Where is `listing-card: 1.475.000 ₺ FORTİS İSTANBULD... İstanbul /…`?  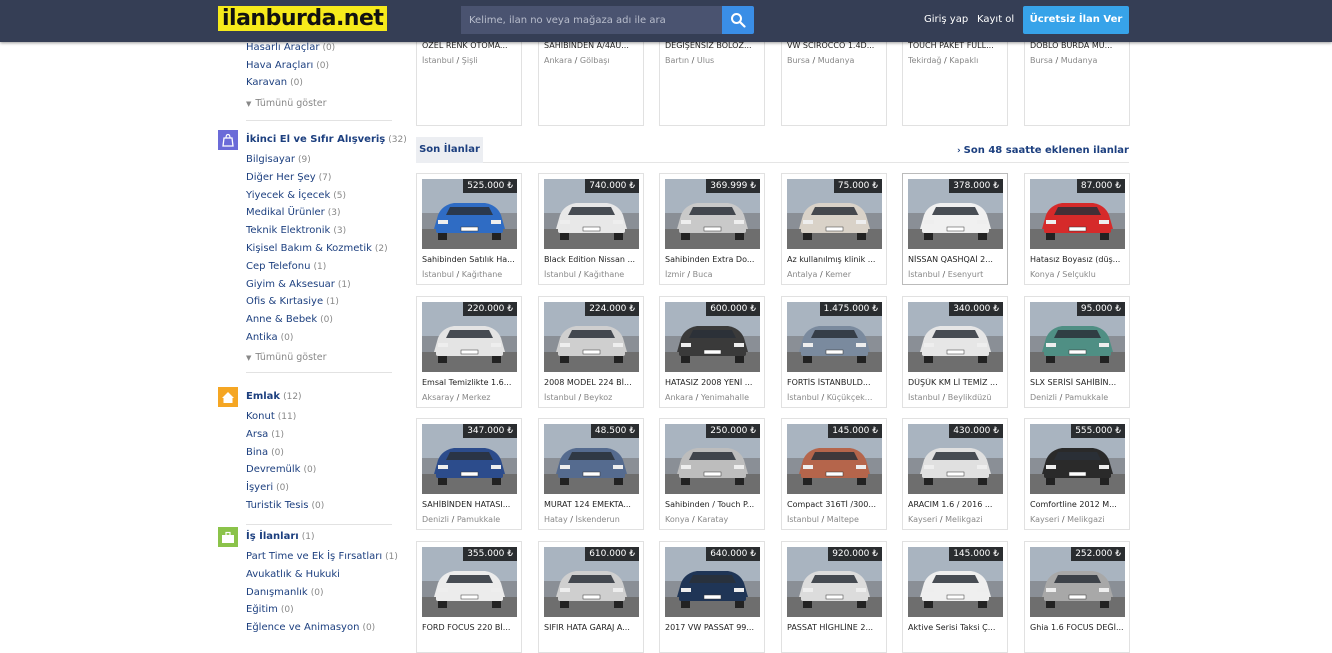 listing-card: 1.475.000 ₺ FORTİS İSTANBULD... İstanbul /… is located at coordinates (834, 351).